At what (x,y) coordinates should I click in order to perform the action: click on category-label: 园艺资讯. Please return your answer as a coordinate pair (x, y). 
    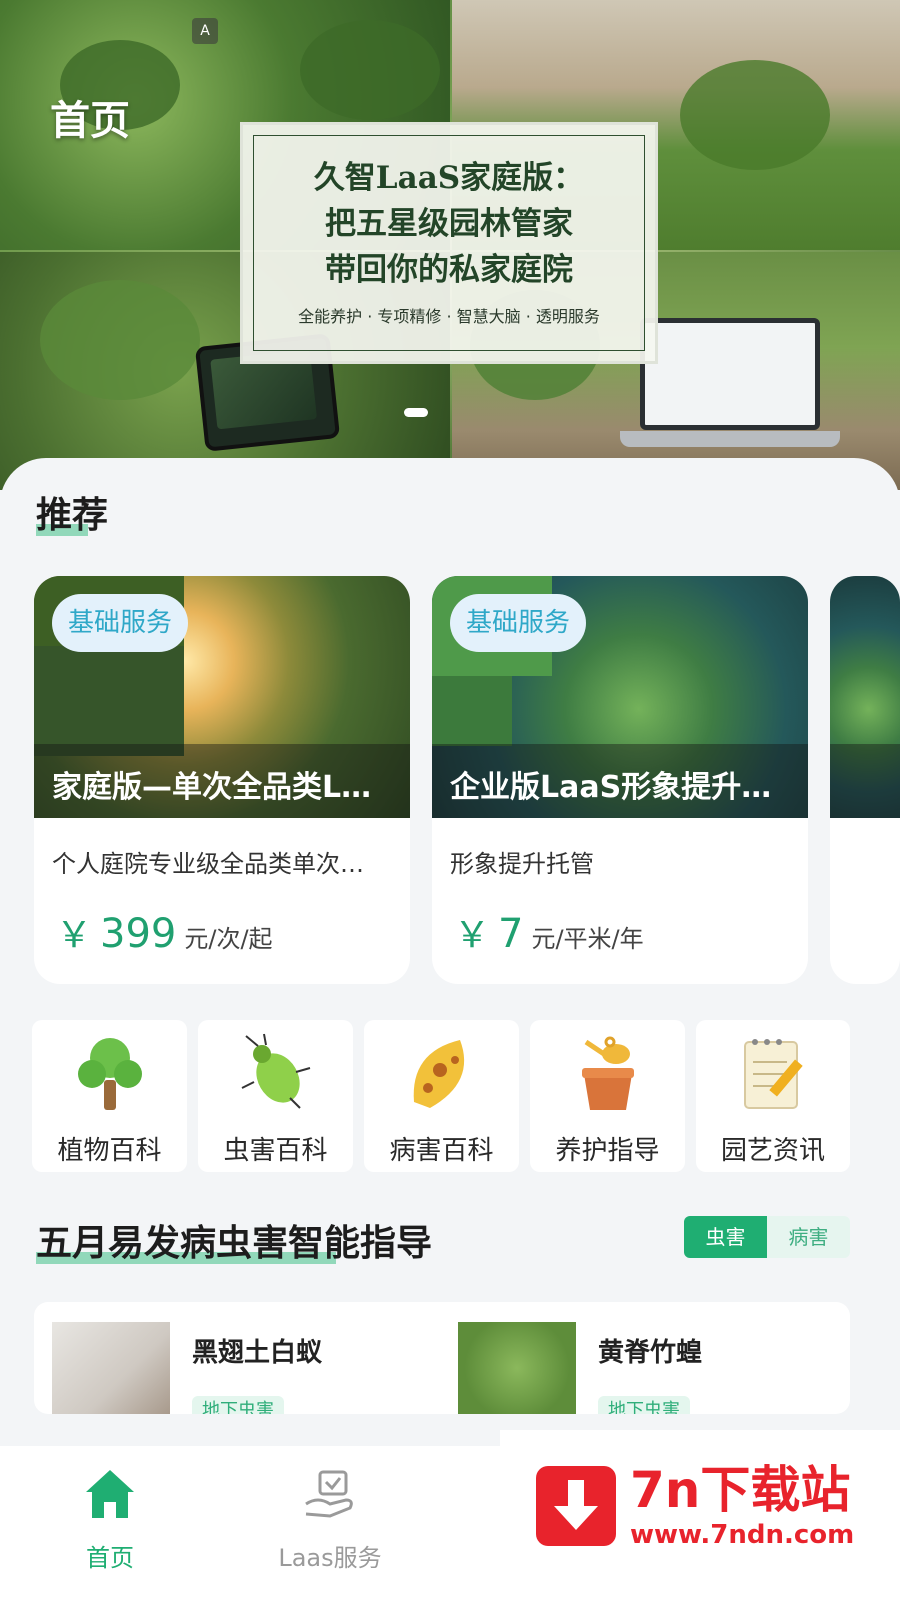
    Looking at the image, I should click on (772, 1151).